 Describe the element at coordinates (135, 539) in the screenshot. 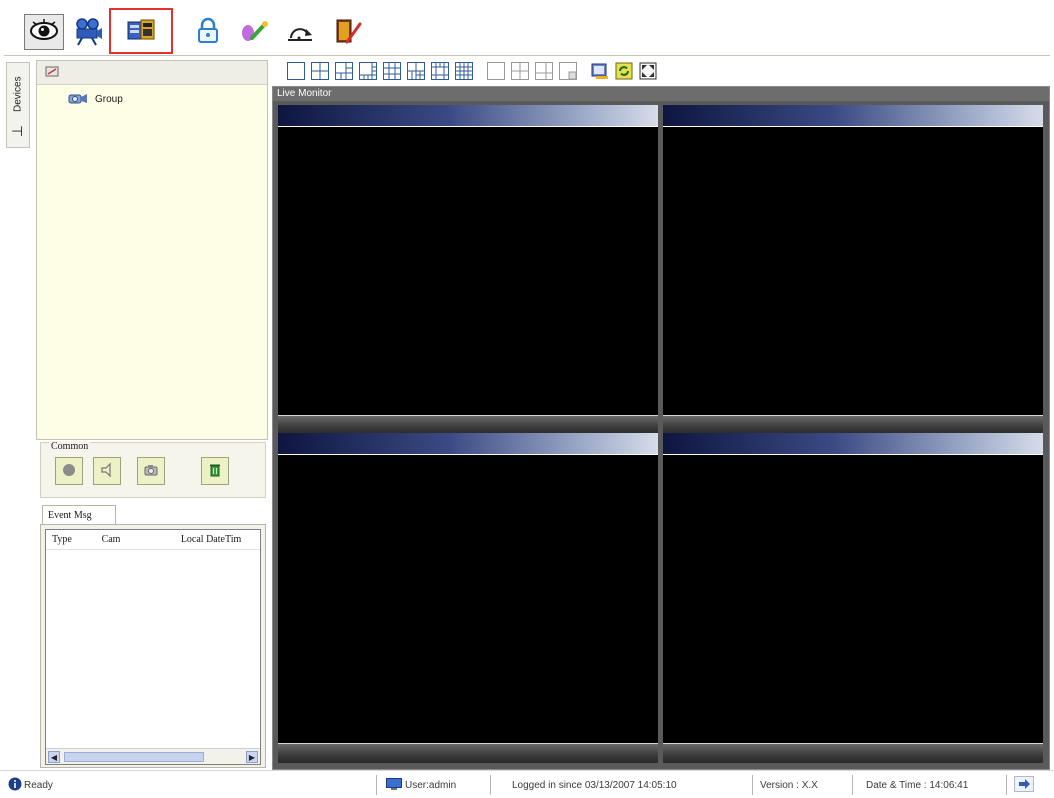

I see `column-cam: Cam` at that location.